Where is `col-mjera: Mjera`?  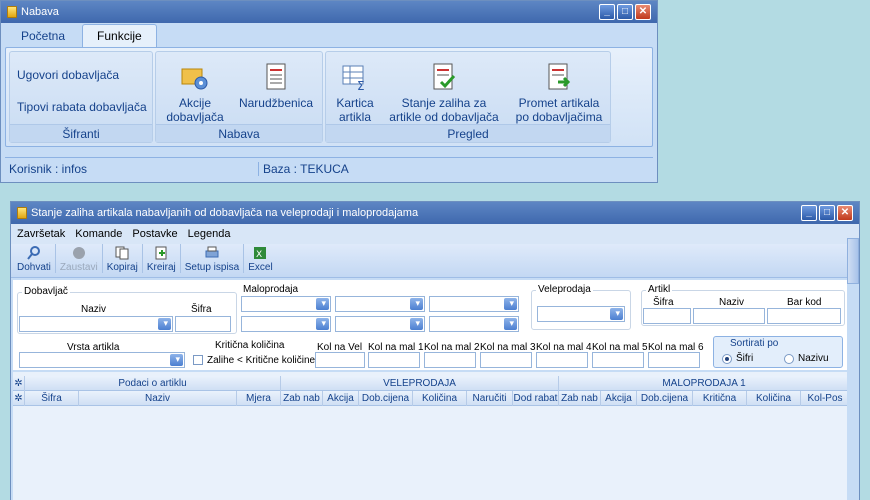
col-mjera: Mjera is located at coordinates (259, 398).